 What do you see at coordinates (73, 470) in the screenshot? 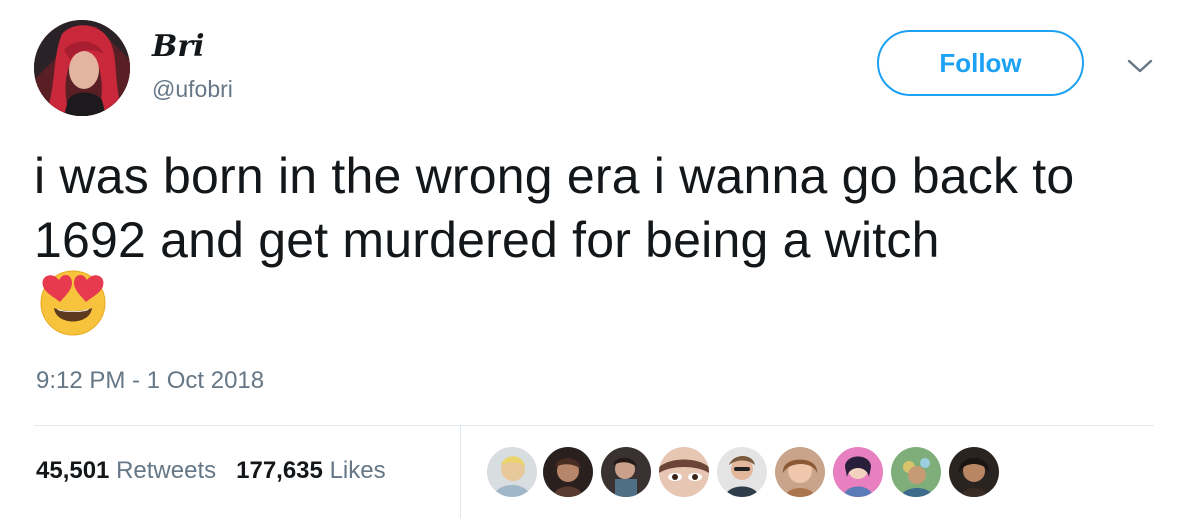
I see `retweets-count: 45,501` at bounding box center [73, 470].